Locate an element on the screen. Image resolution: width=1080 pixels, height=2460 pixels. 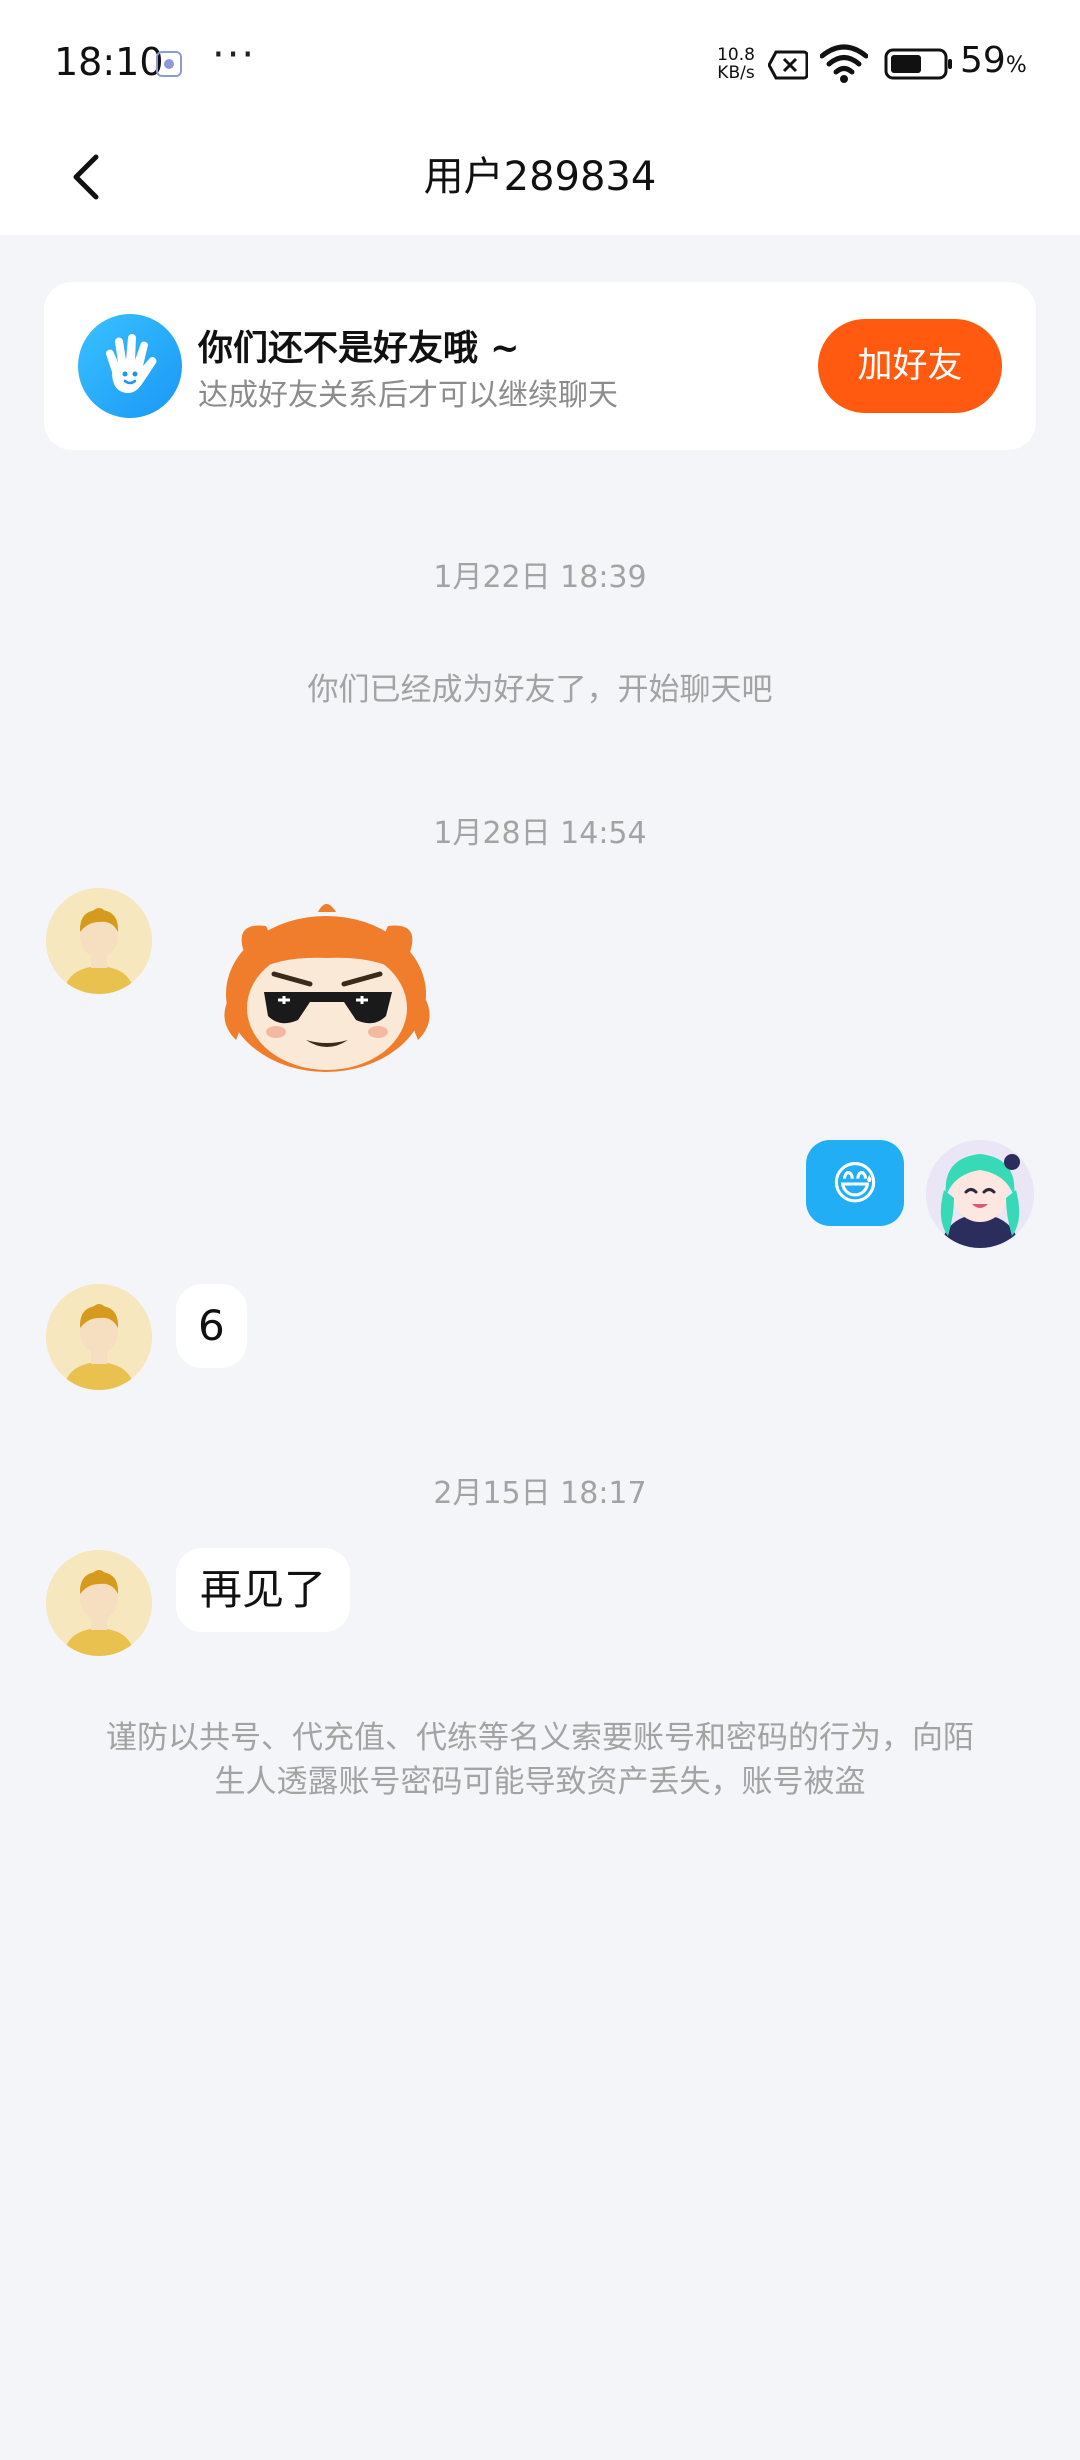
wave-hand-icon is located at coordinates (130, 366).